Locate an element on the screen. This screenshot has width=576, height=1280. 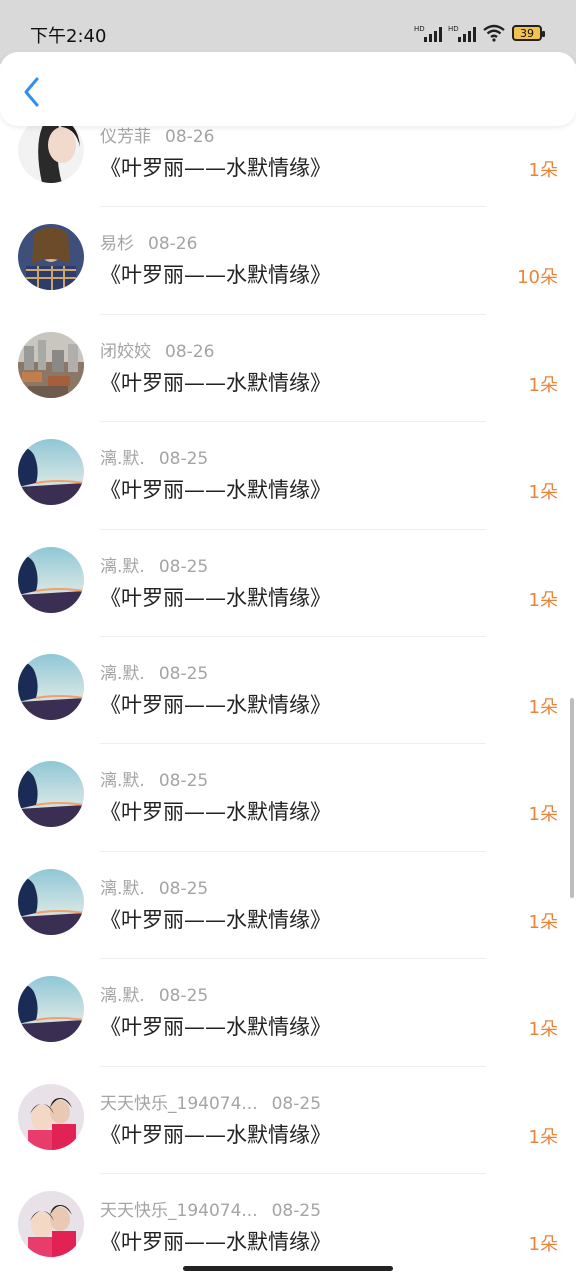
battery-level: 39 is located at coordinates (527, 33).